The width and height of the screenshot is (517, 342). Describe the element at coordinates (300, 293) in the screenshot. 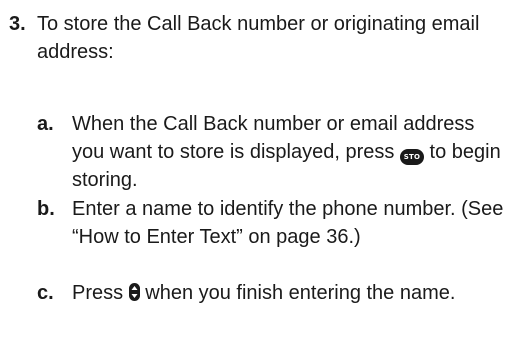

I see `substep-c-text-after: when you finish entering the name.` at that location.